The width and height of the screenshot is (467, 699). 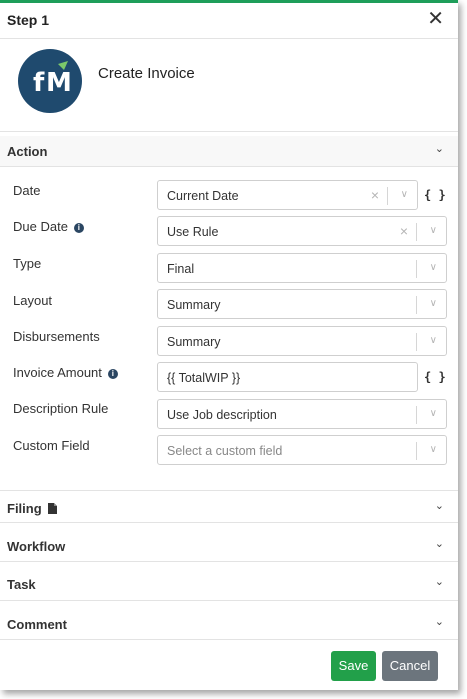 I want to click on custom-field-placeholder: Select a custom field, so click(x=225, y=451).